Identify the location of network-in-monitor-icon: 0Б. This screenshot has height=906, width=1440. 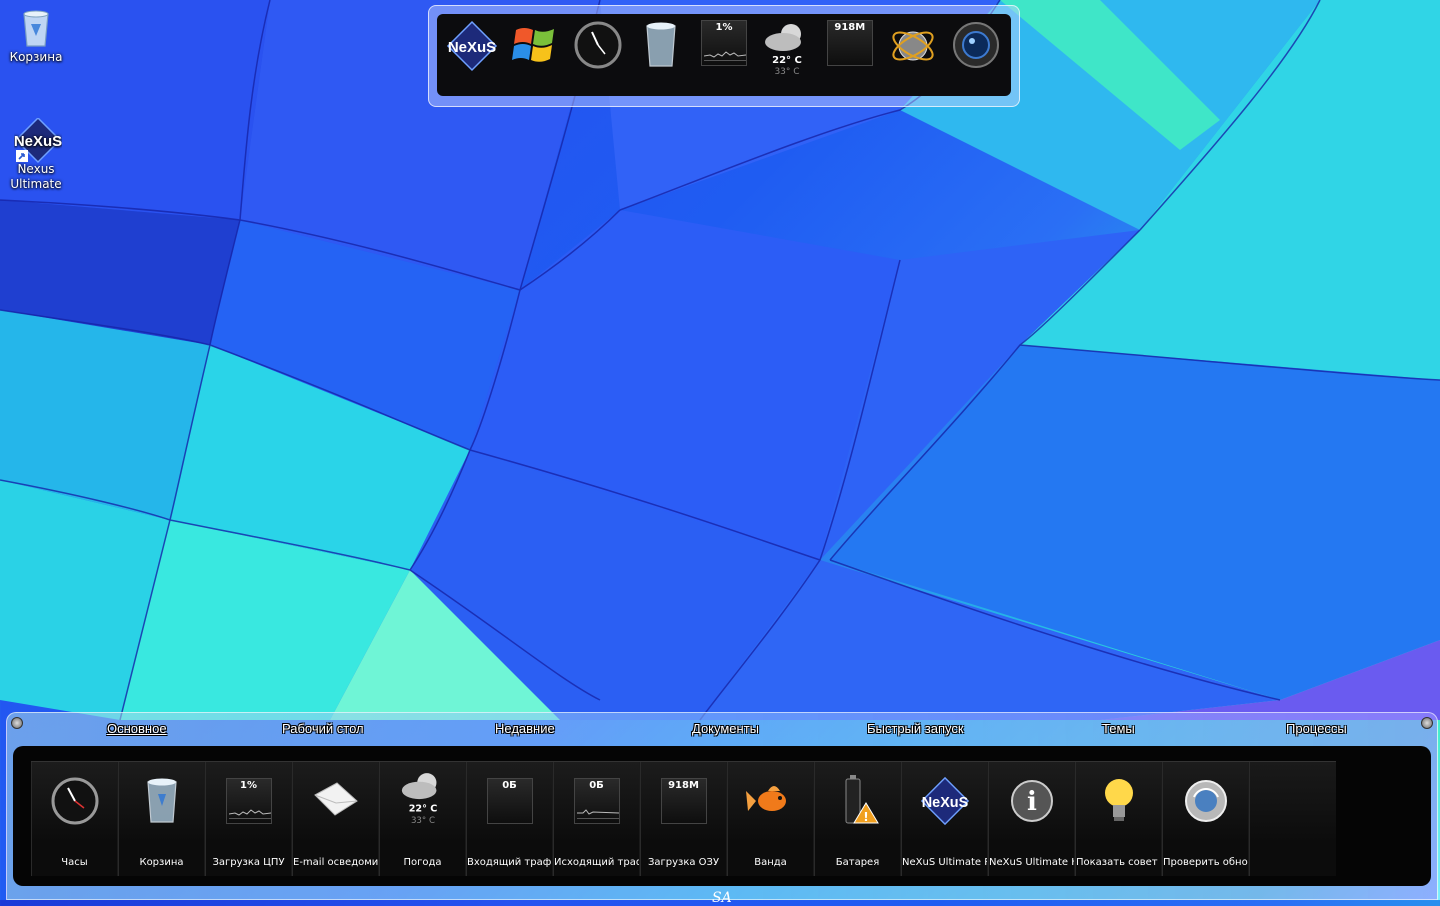
(510, 801).